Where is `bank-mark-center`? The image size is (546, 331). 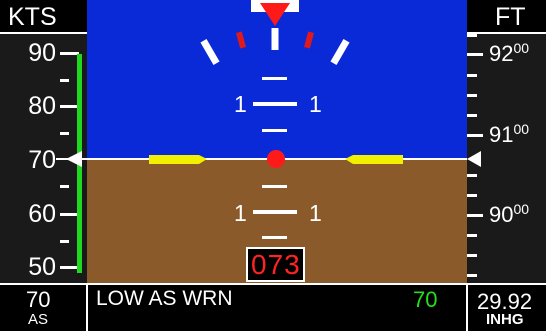 bank-mark-center is located at coordinates (275, 39).